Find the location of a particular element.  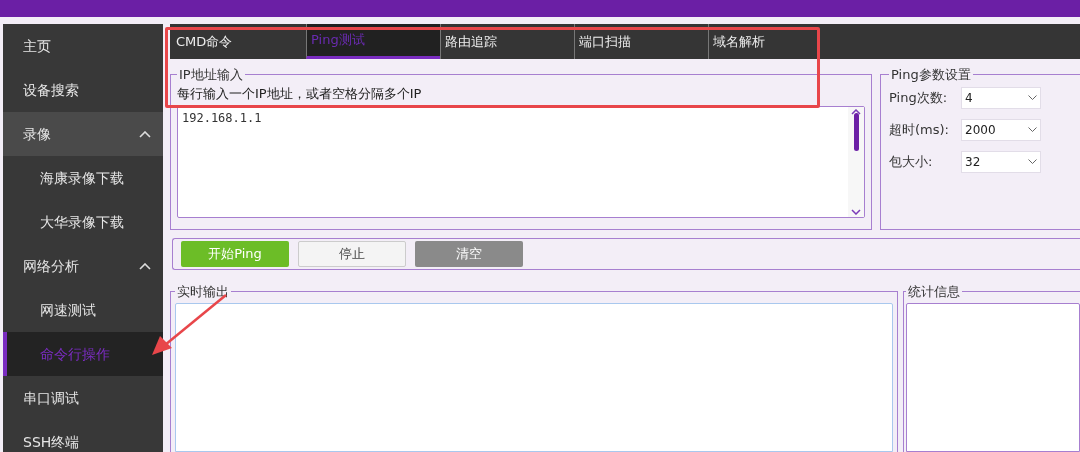

action-button: 停止 is located at coordinates (352, 254).